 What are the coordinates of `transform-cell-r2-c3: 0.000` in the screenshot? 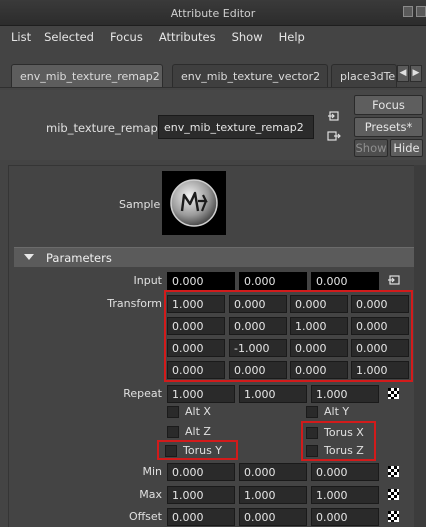 It's located at (380, 348).